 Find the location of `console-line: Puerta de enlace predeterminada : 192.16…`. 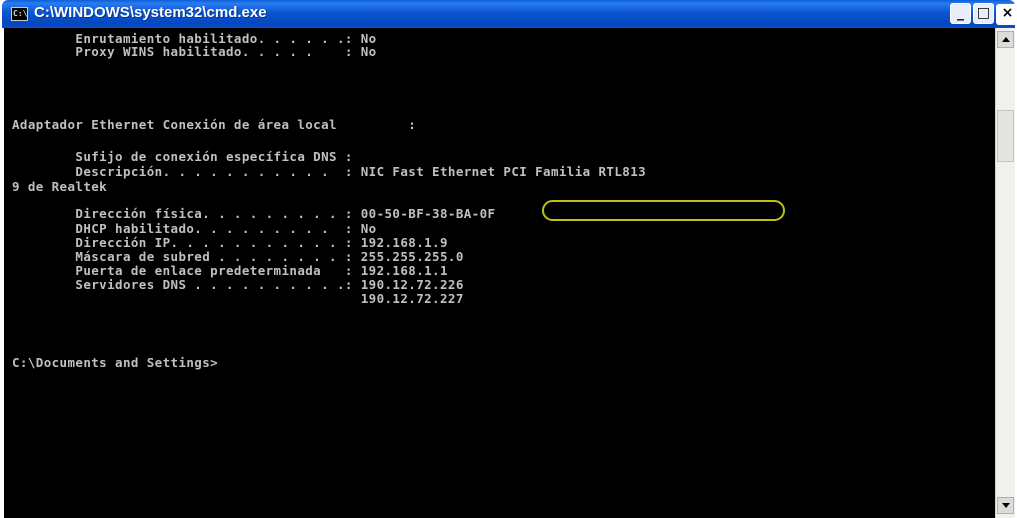

console-line: Puerta de enlace predeterminada : 192.16… is located at coordinates (230, 270).